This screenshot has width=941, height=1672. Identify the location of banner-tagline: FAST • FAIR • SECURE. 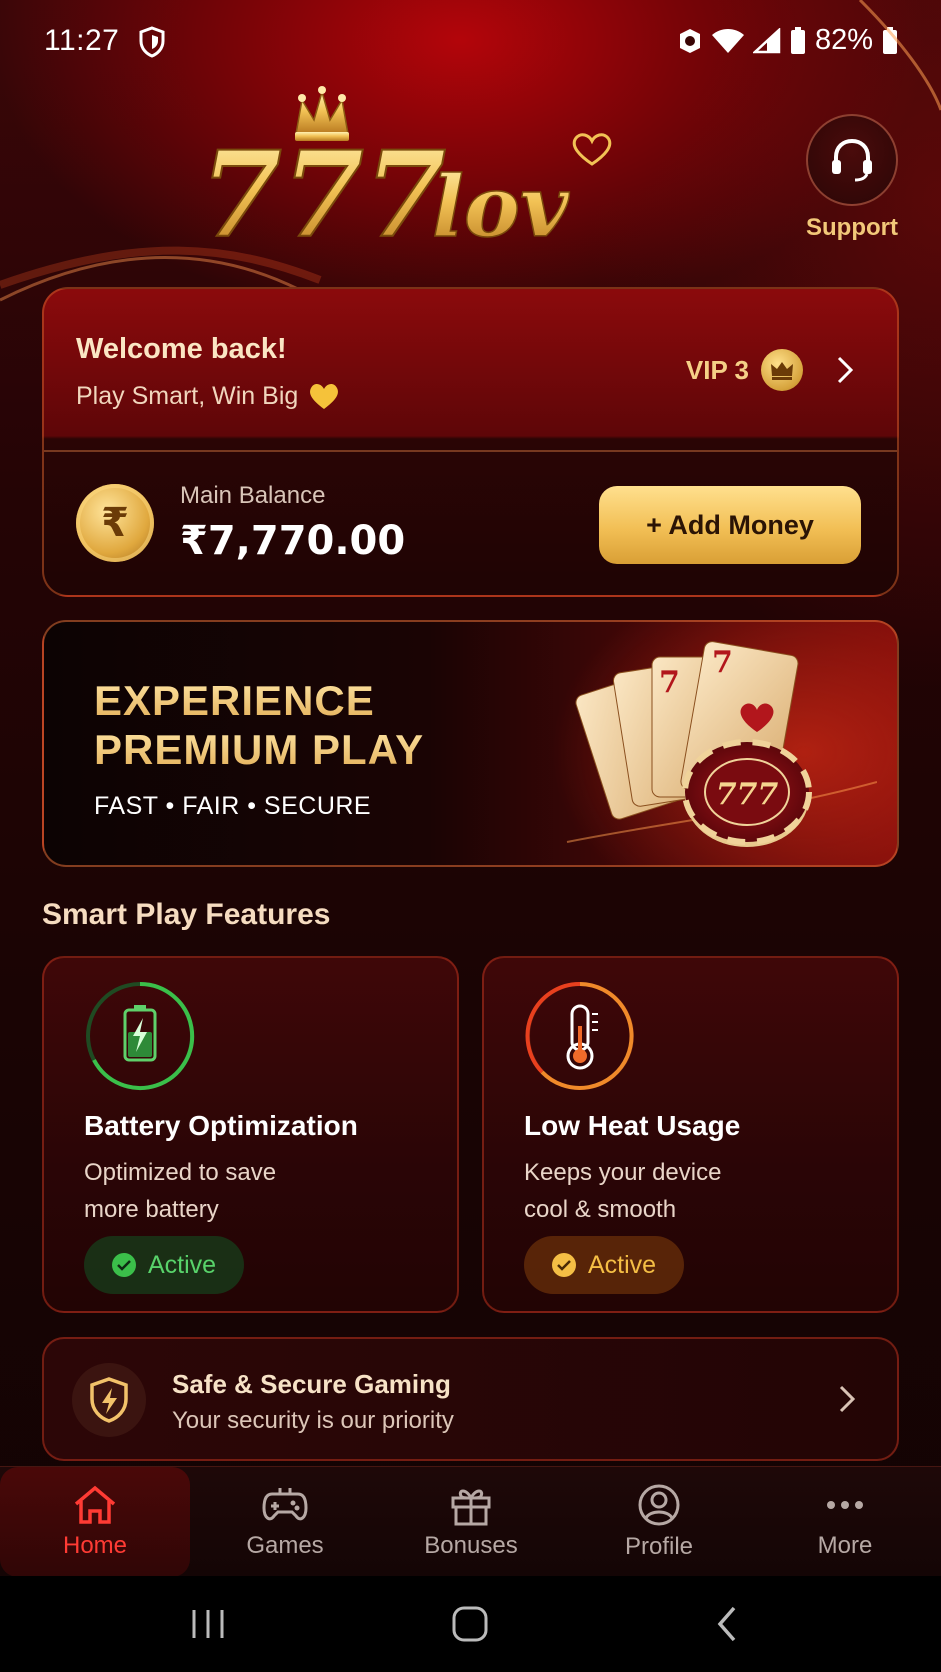
(233, 806).